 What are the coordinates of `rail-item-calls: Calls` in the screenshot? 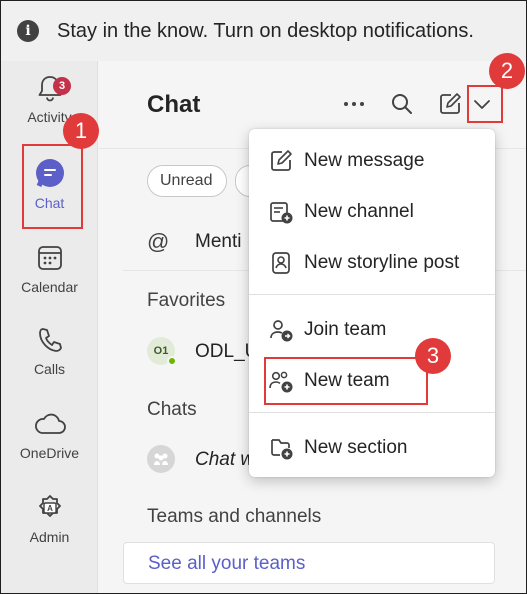 It's located at (49, 350).